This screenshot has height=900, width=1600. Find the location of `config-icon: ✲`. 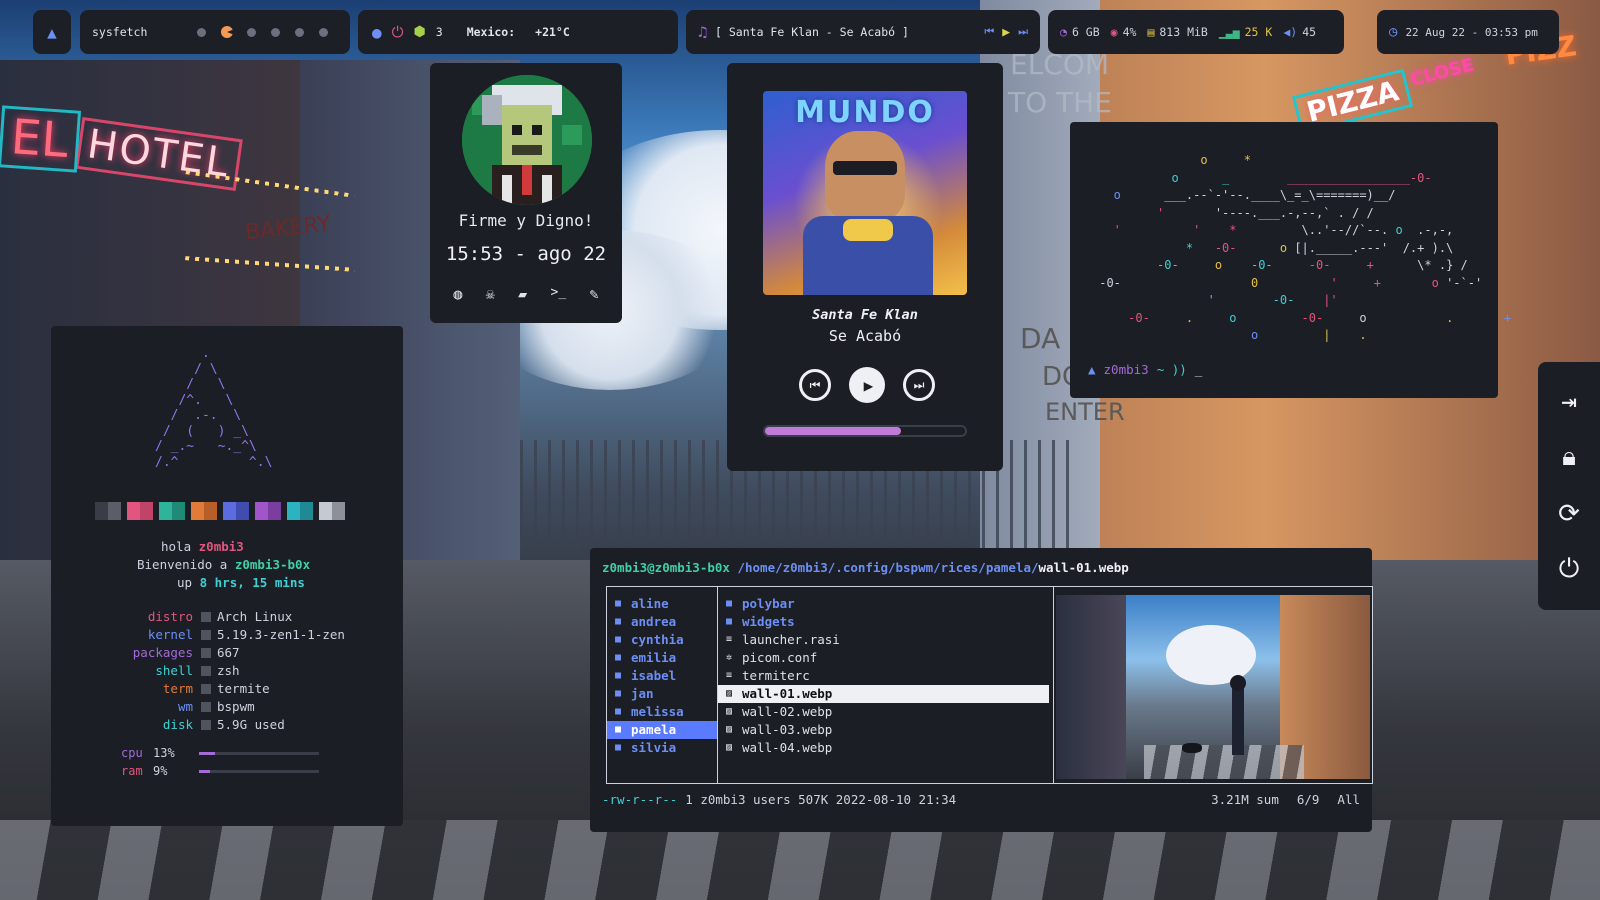

config-icon: ✲ is located at coordinates (729, 657).